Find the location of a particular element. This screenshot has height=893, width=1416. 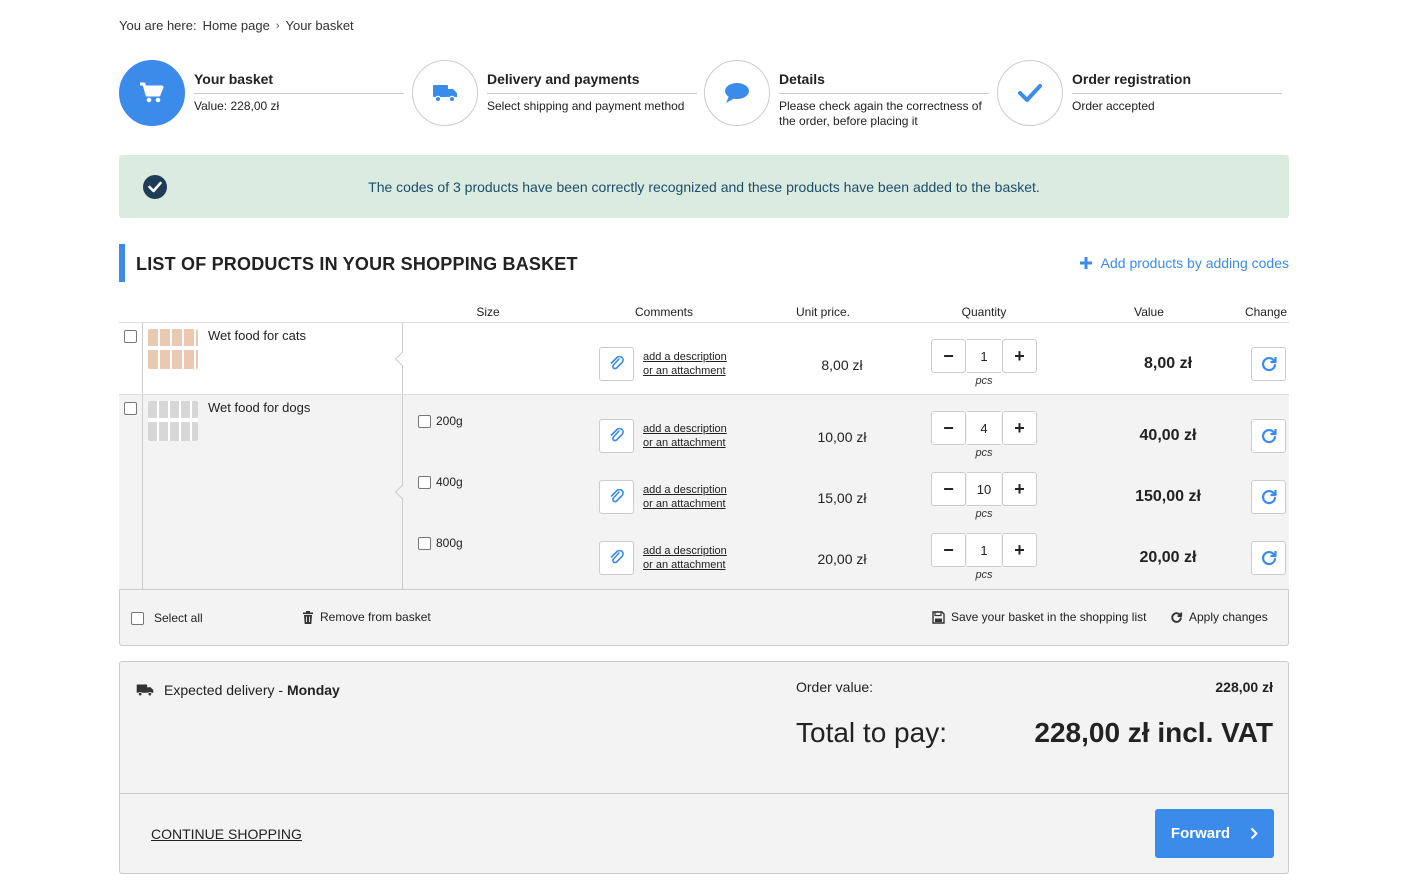

size-label: 800g is located at coordinates (449, 543).